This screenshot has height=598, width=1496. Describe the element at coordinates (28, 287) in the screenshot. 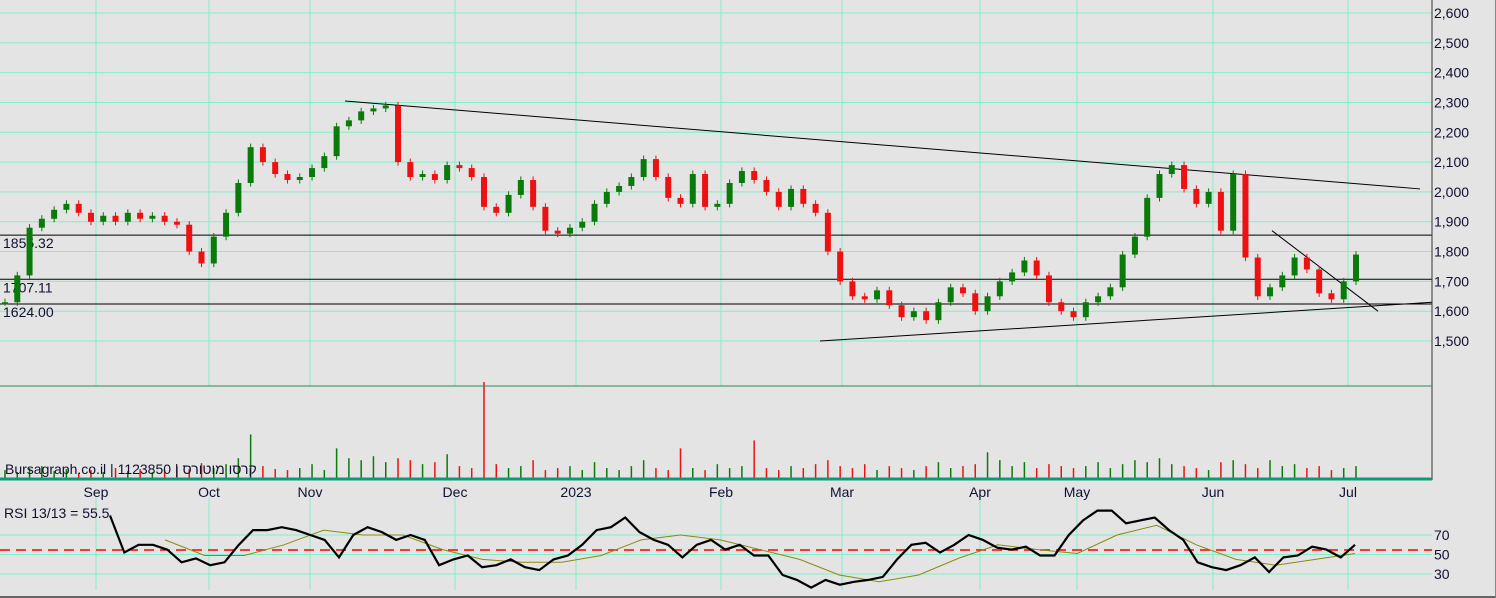

I see `level-label: 1707.11` at that location.